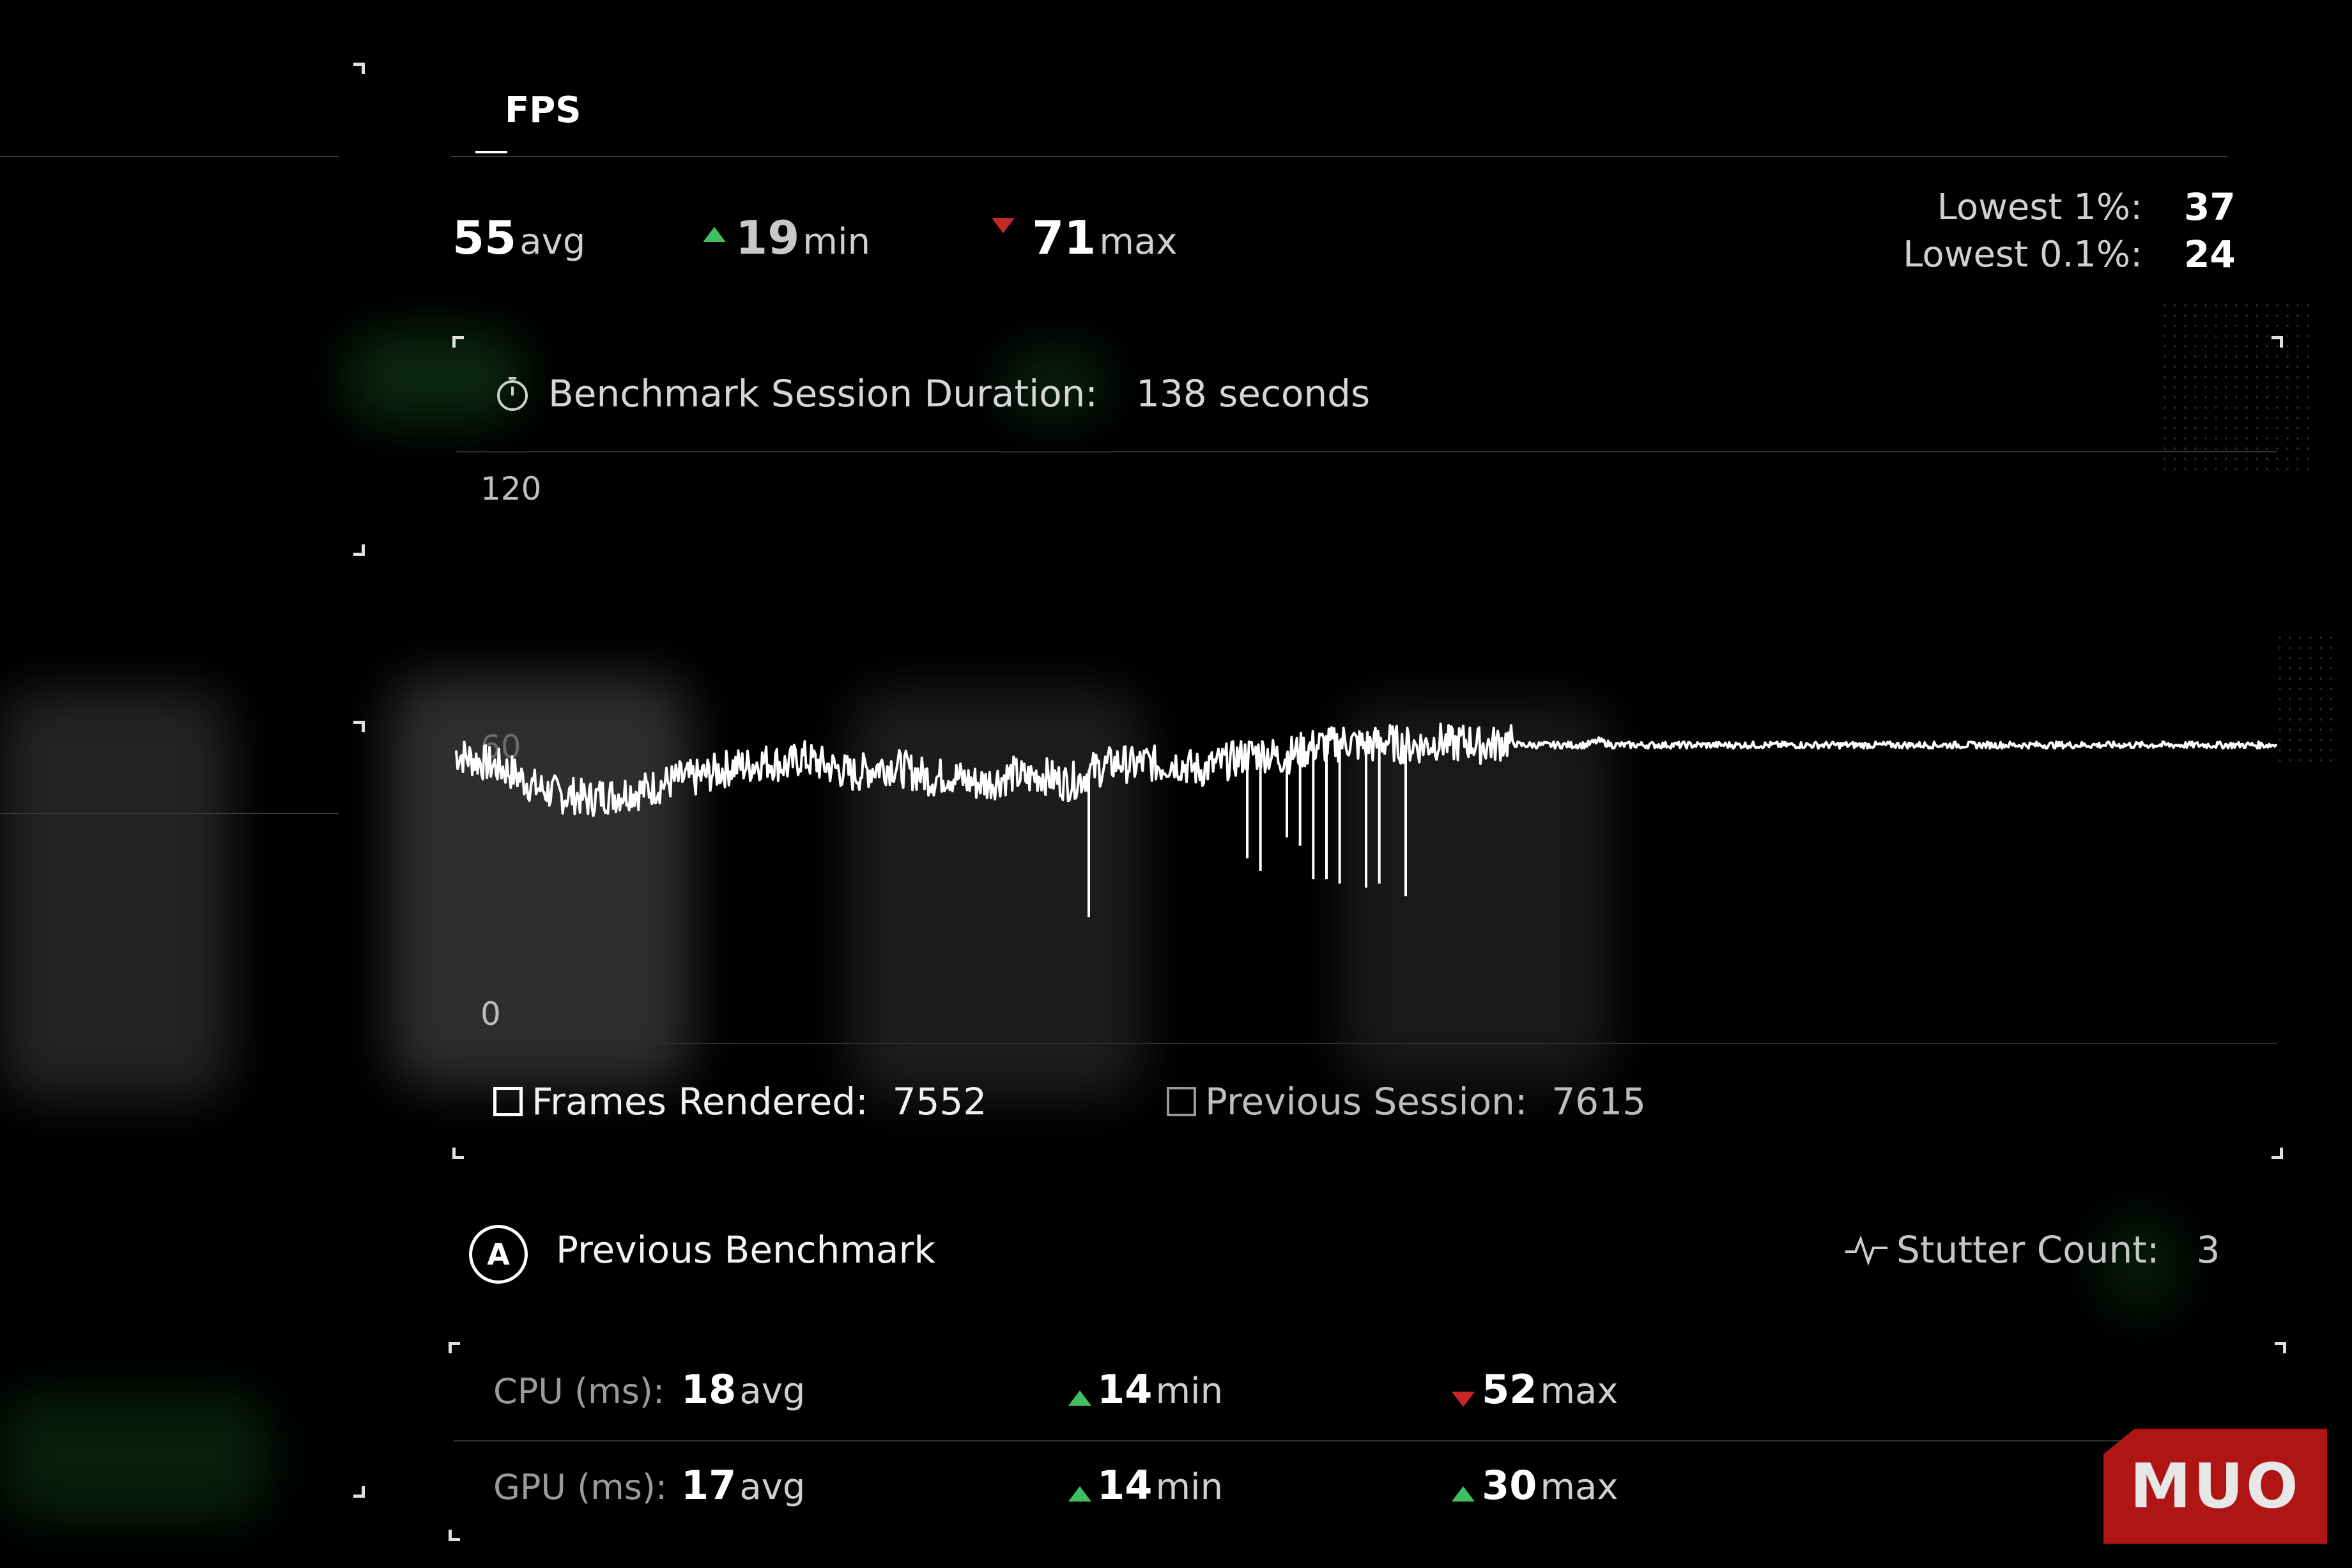  I want to click on frames-rendered: Frames Rendered: 7552, so click(740, 1101).